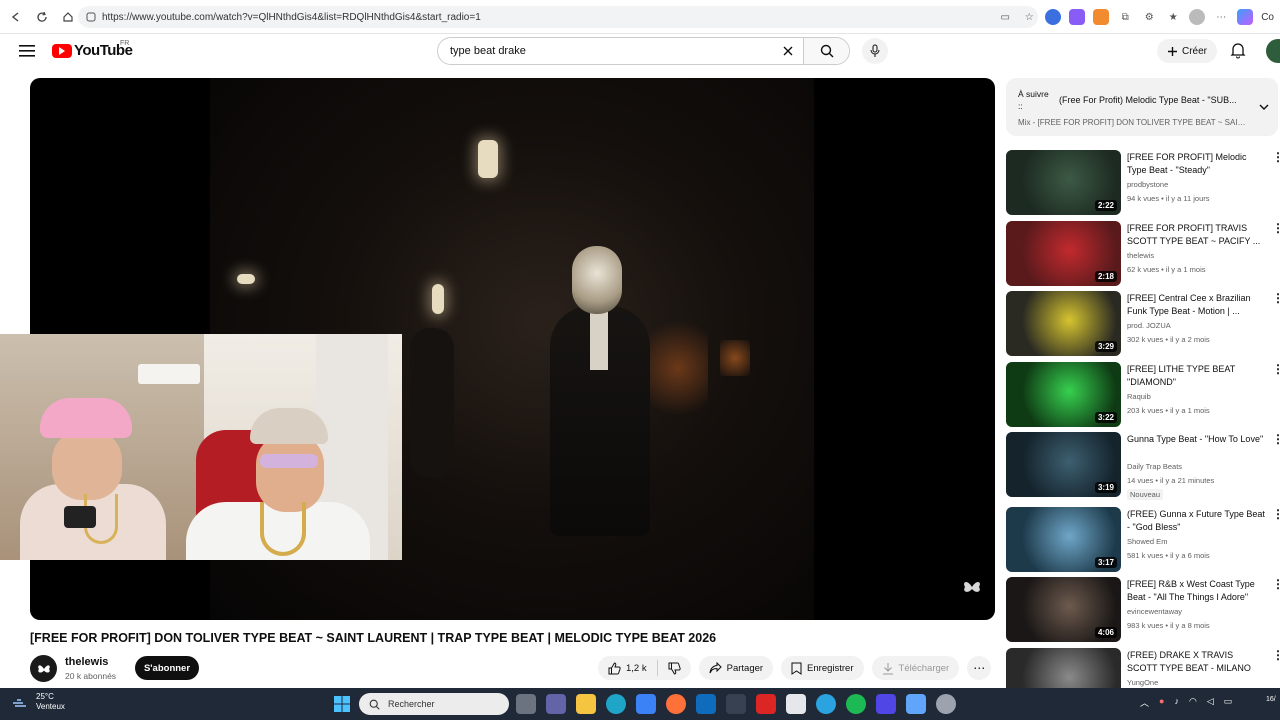 This screenshot has width=1280, height=720. I want to click on tray-chevron-icon: ︿, so click(1144, 702).